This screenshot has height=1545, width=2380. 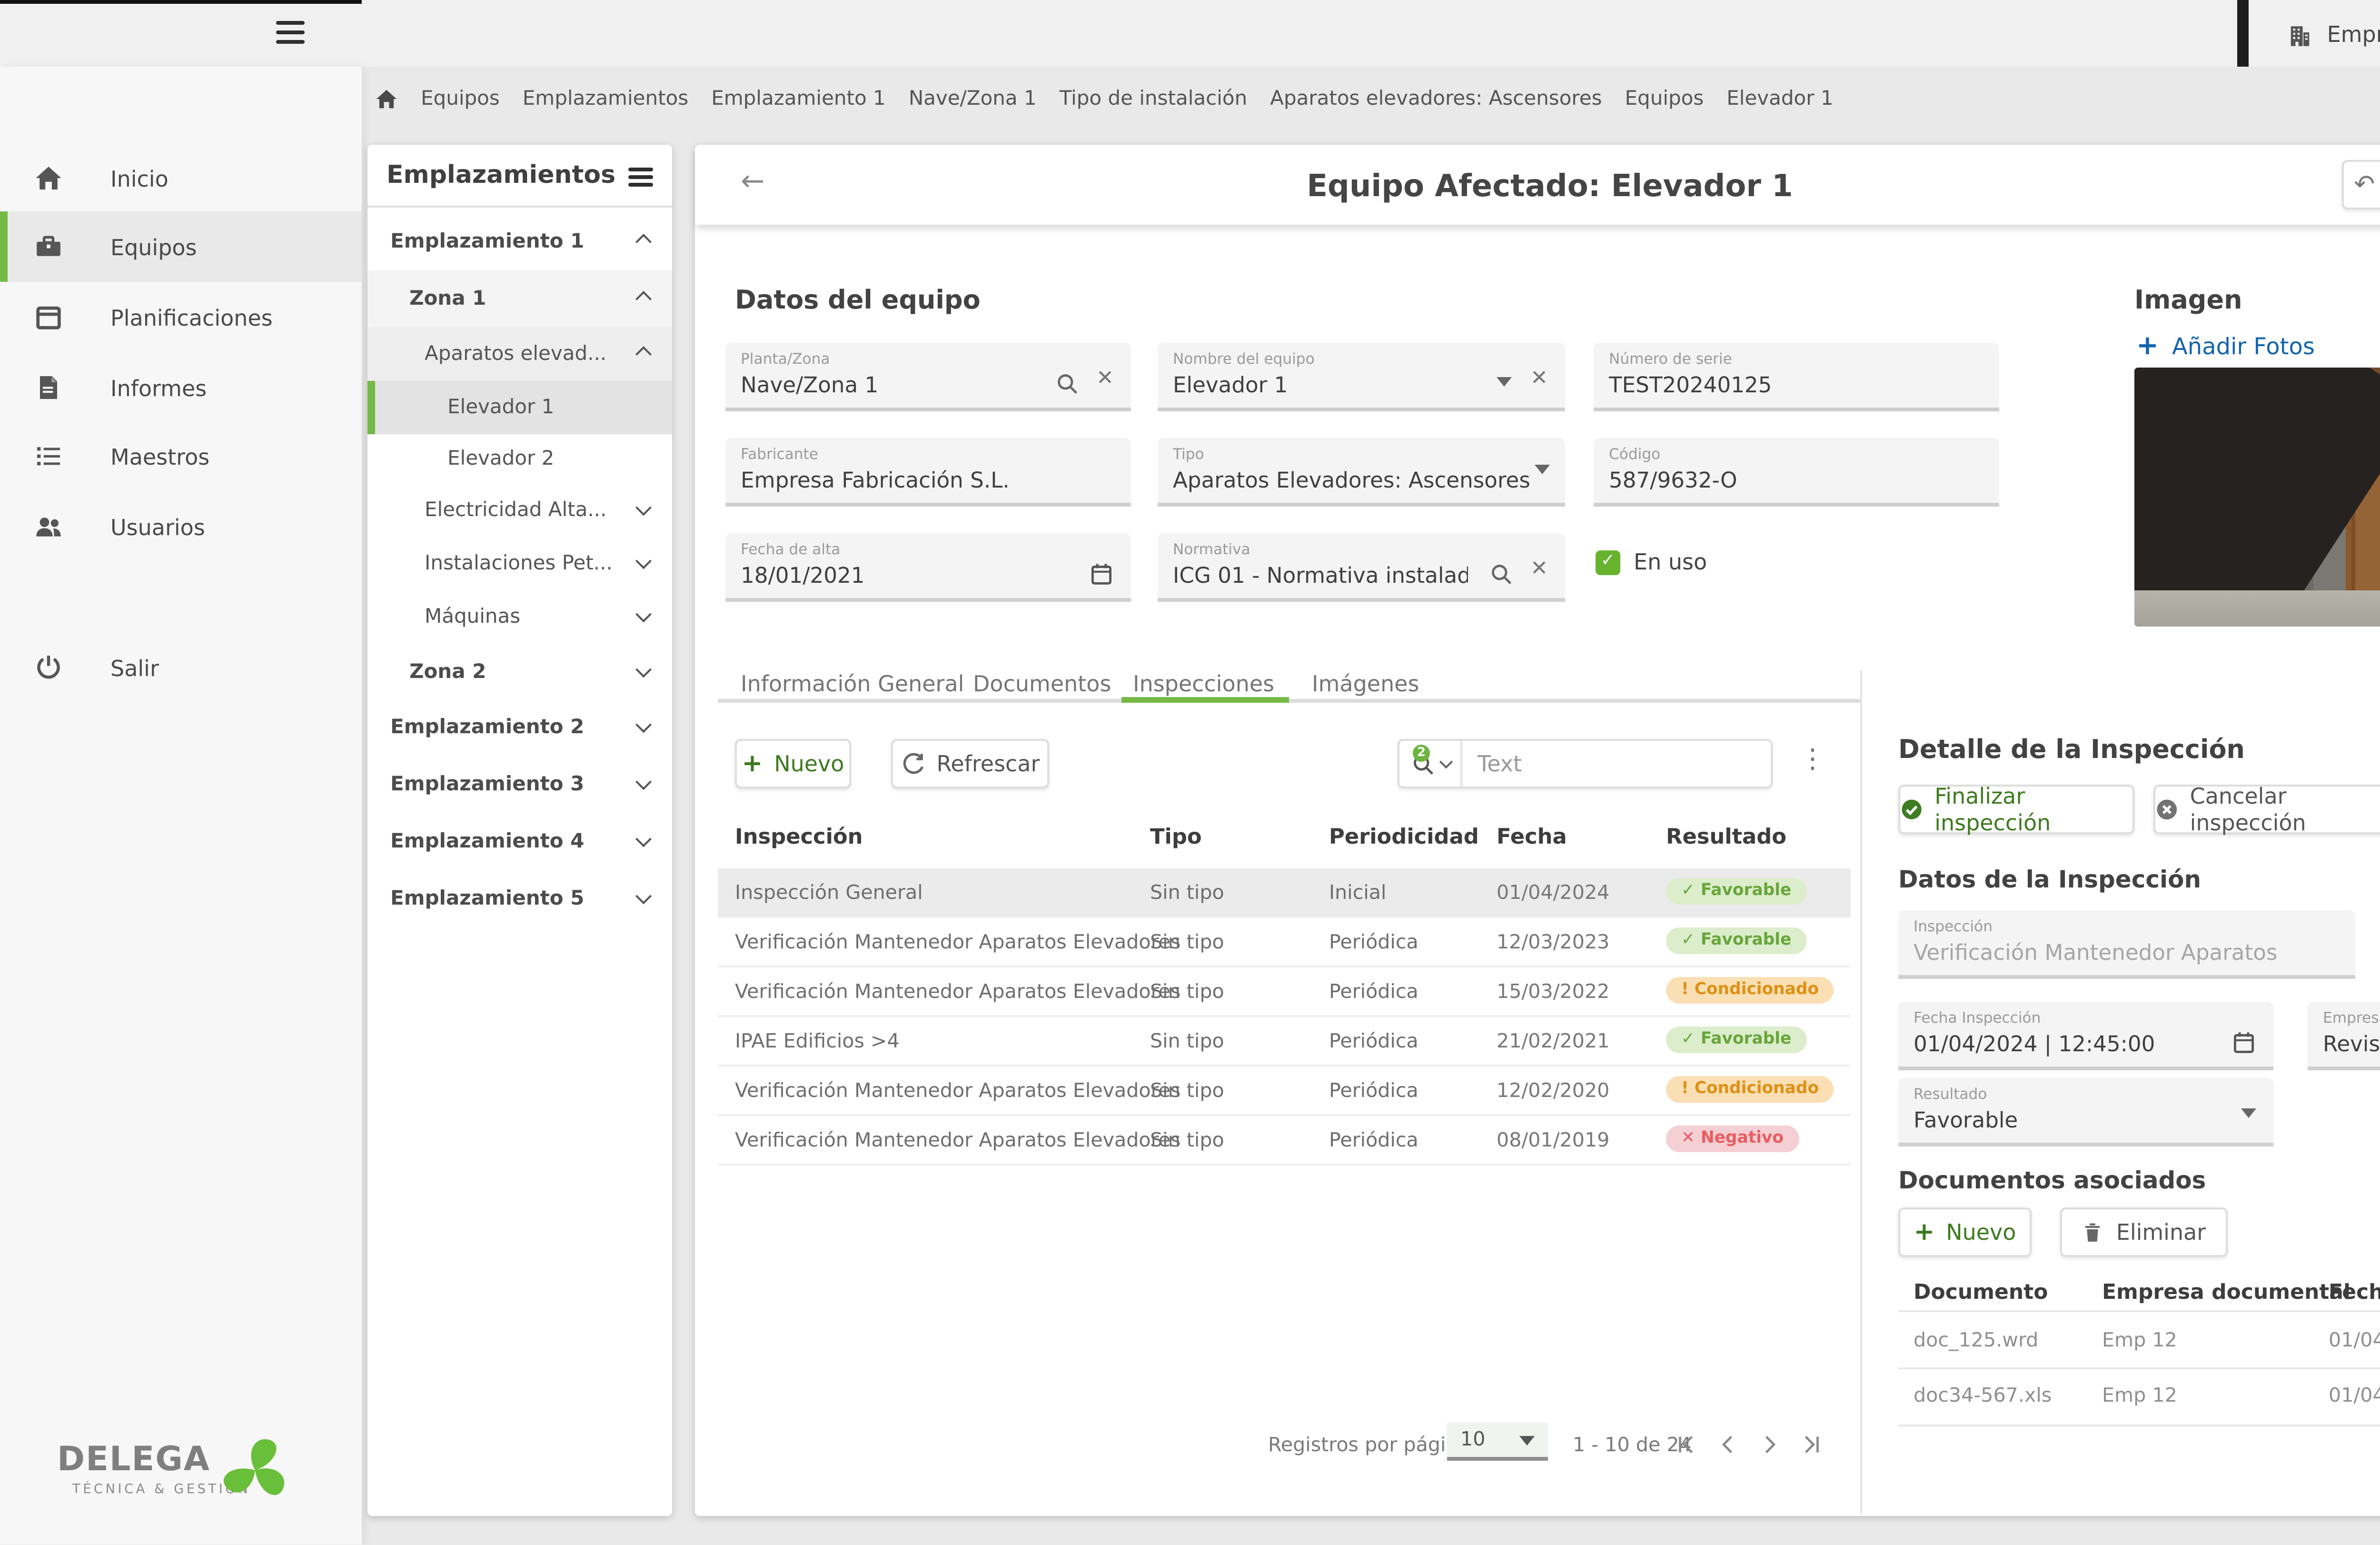 I want to click on column-header: Fecha inspección, so click(x=2354, y=1292).